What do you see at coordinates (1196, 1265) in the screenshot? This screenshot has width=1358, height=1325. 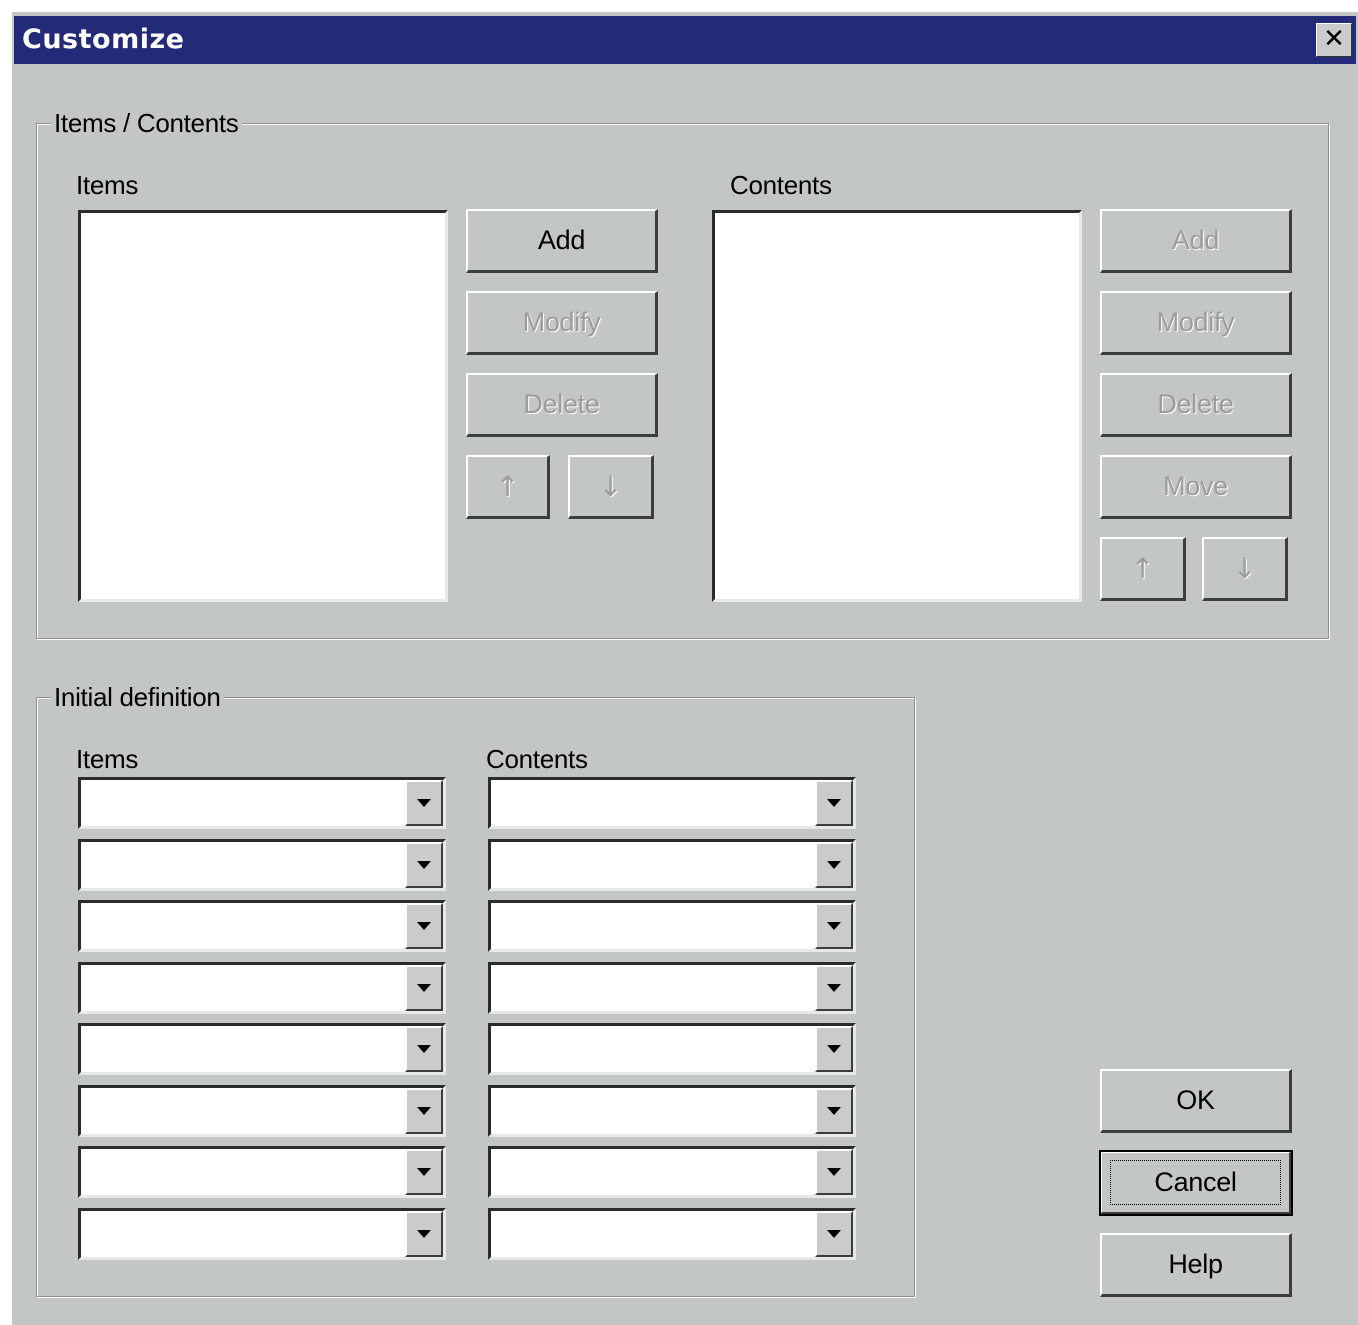 I see `help-button: Help` at bounding box center [1196, 1265].